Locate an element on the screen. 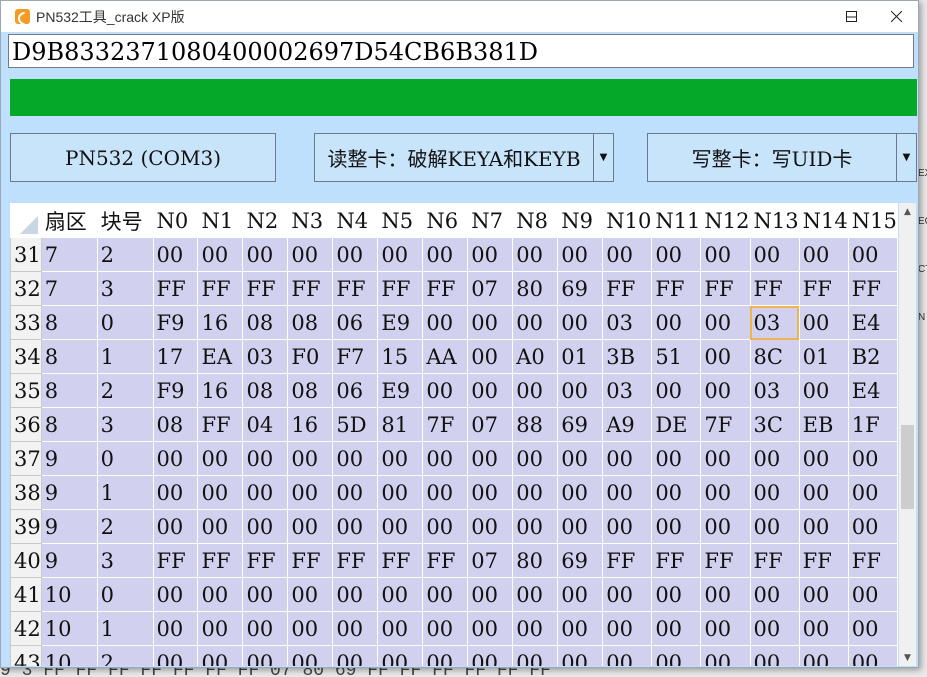 The image size is (927, 677). table-cell: 07 is located at coordinates (490, 560).